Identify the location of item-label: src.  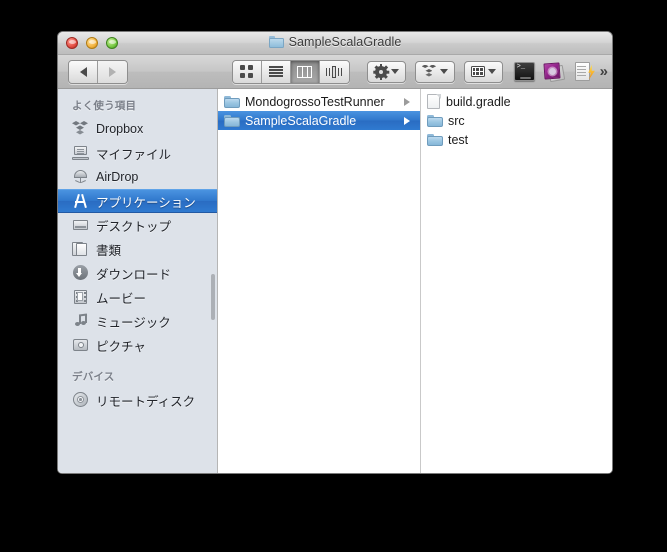
(456, 120).